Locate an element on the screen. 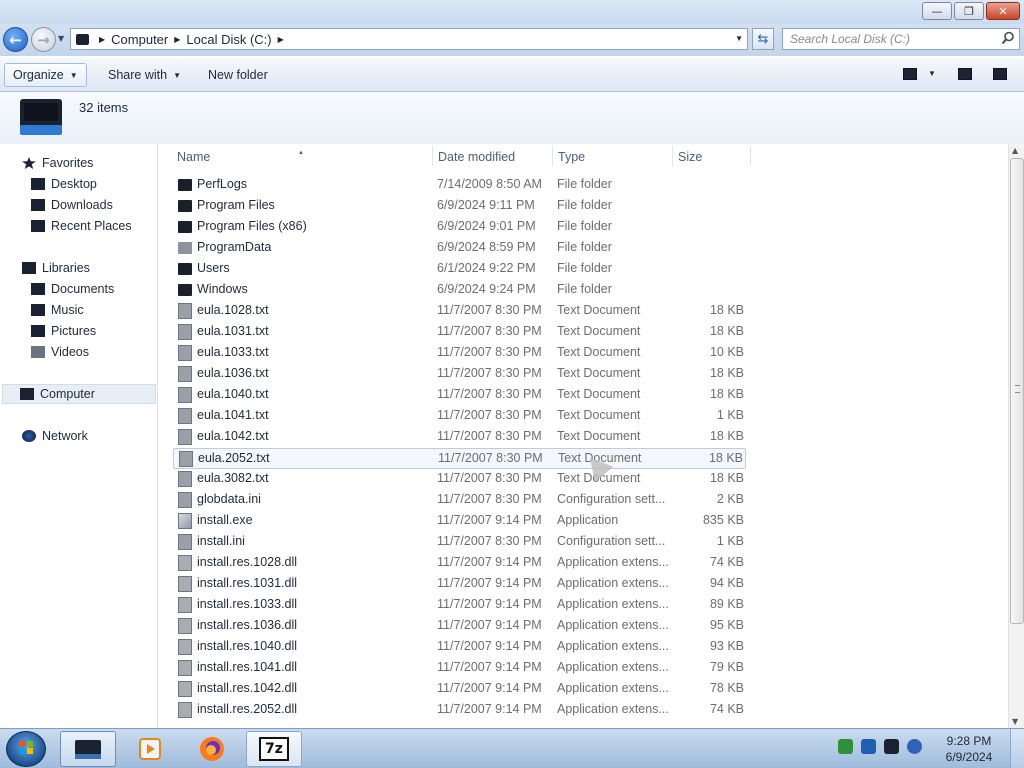 The image size is (1024, 768). file-date-modified: 11/7/2007 9:14 PM is located at coordinates (489, 646).